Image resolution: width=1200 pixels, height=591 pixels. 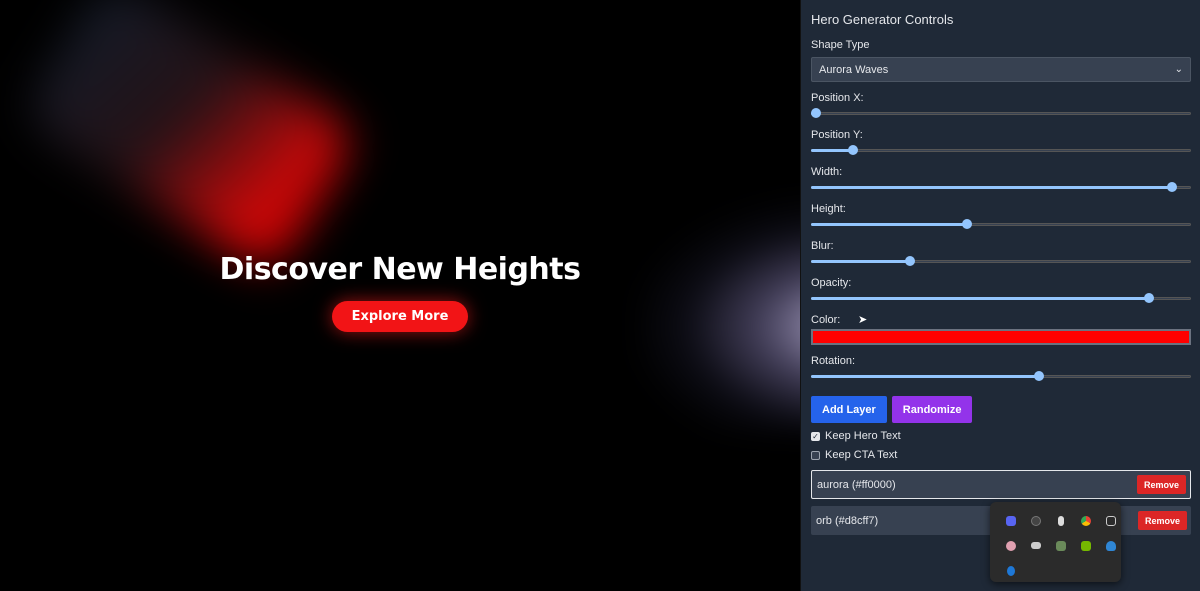 I want to click on bluetooth-icon, so click(x=1010, y=570).